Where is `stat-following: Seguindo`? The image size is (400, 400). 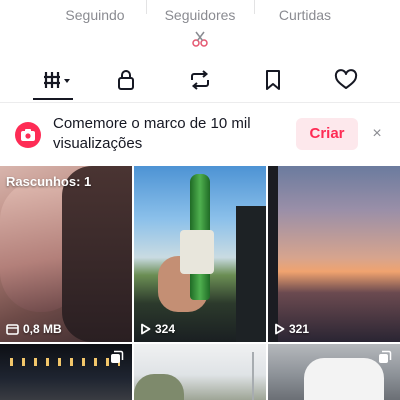 stat-following: Seguindo is located at coordinates (95, 12).